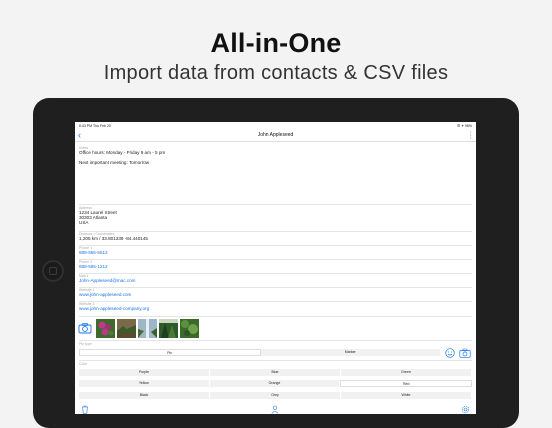 The height and width of the screenshot is (428, 552). I want to click on color-segmented-row: Yellow Orange Red, so click(276, 383).